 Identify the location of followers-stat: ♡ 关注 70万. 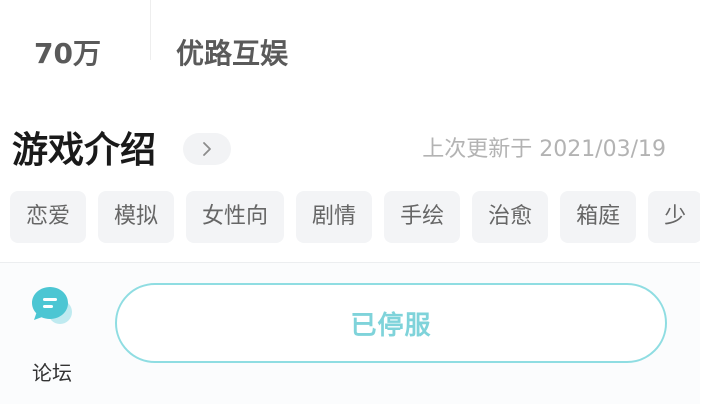
(67, 36).